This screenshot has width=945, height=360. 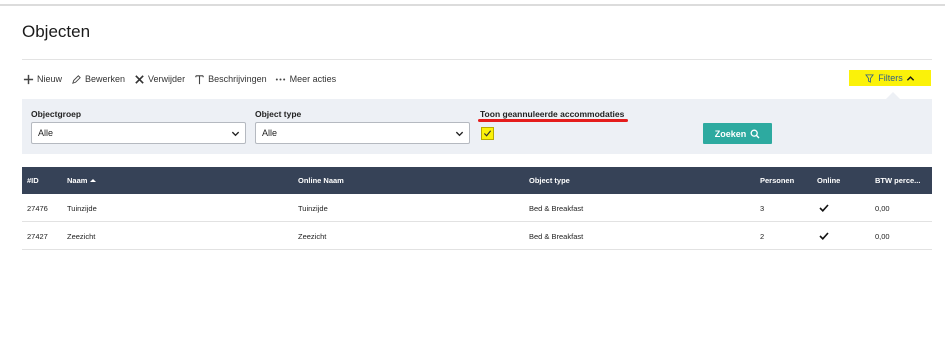 I want to click on edit-button-label: Bewerken, so click(x=105, y=79).